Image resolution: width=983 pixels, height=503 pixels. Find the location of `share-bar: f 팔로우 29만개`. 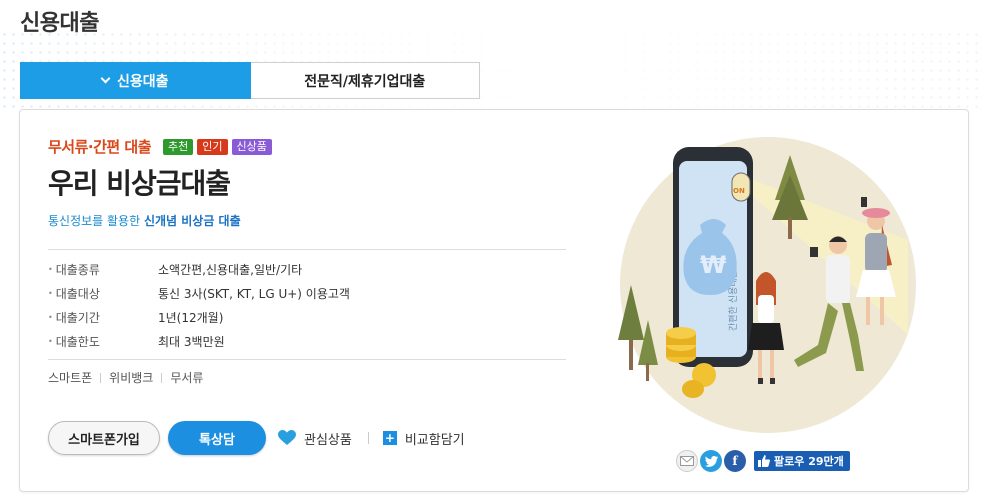

share-bar: f 팔로우 29만개 is located at coordinates (763, 461).